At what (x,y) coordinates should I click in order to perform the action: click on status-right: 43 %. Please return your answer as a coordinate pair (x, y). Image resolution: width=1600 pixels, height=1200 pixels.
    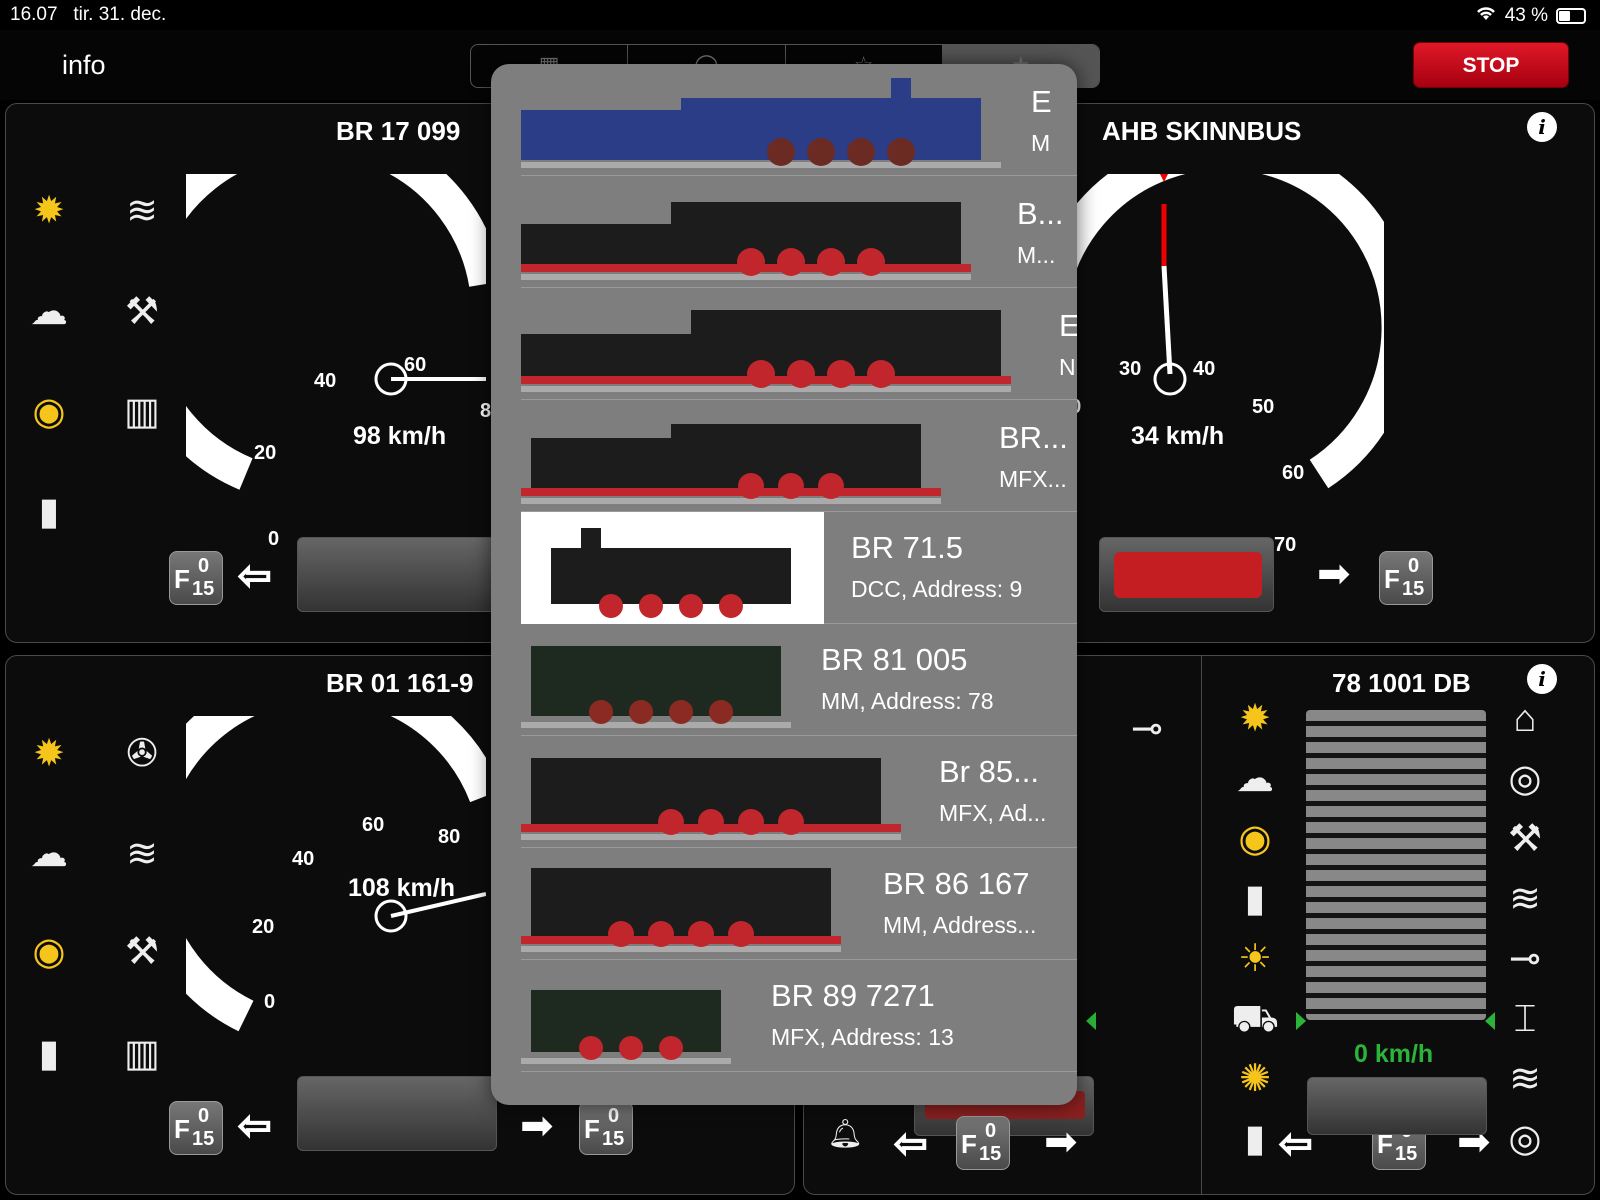
    Looking at the image, I should click on (1530, 16).